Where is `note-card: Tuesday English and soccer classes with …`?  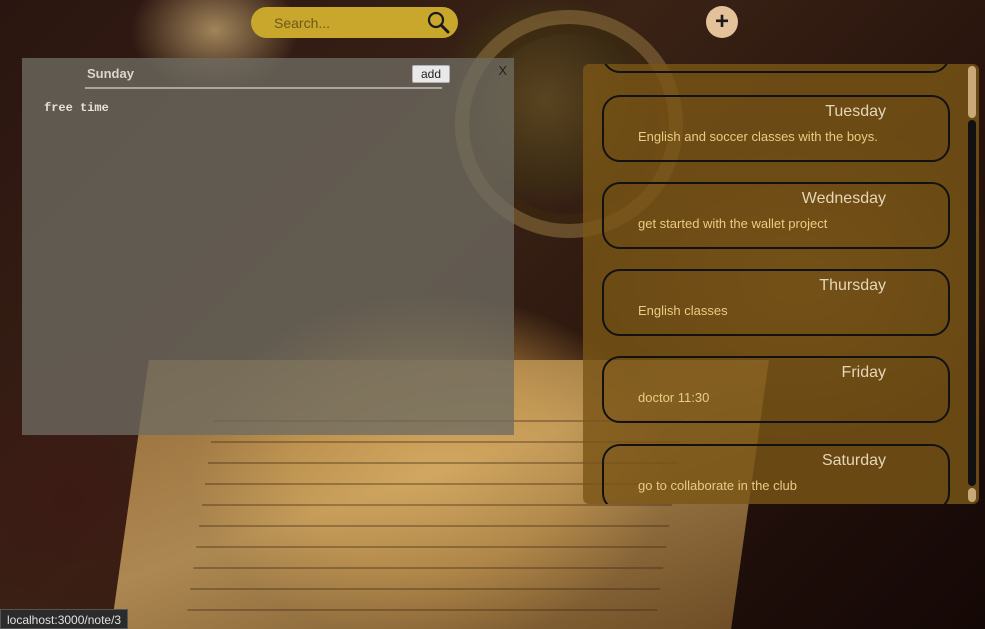
note-card: Tuesday English and soccer classes with … is located at coordinates (776, 128).